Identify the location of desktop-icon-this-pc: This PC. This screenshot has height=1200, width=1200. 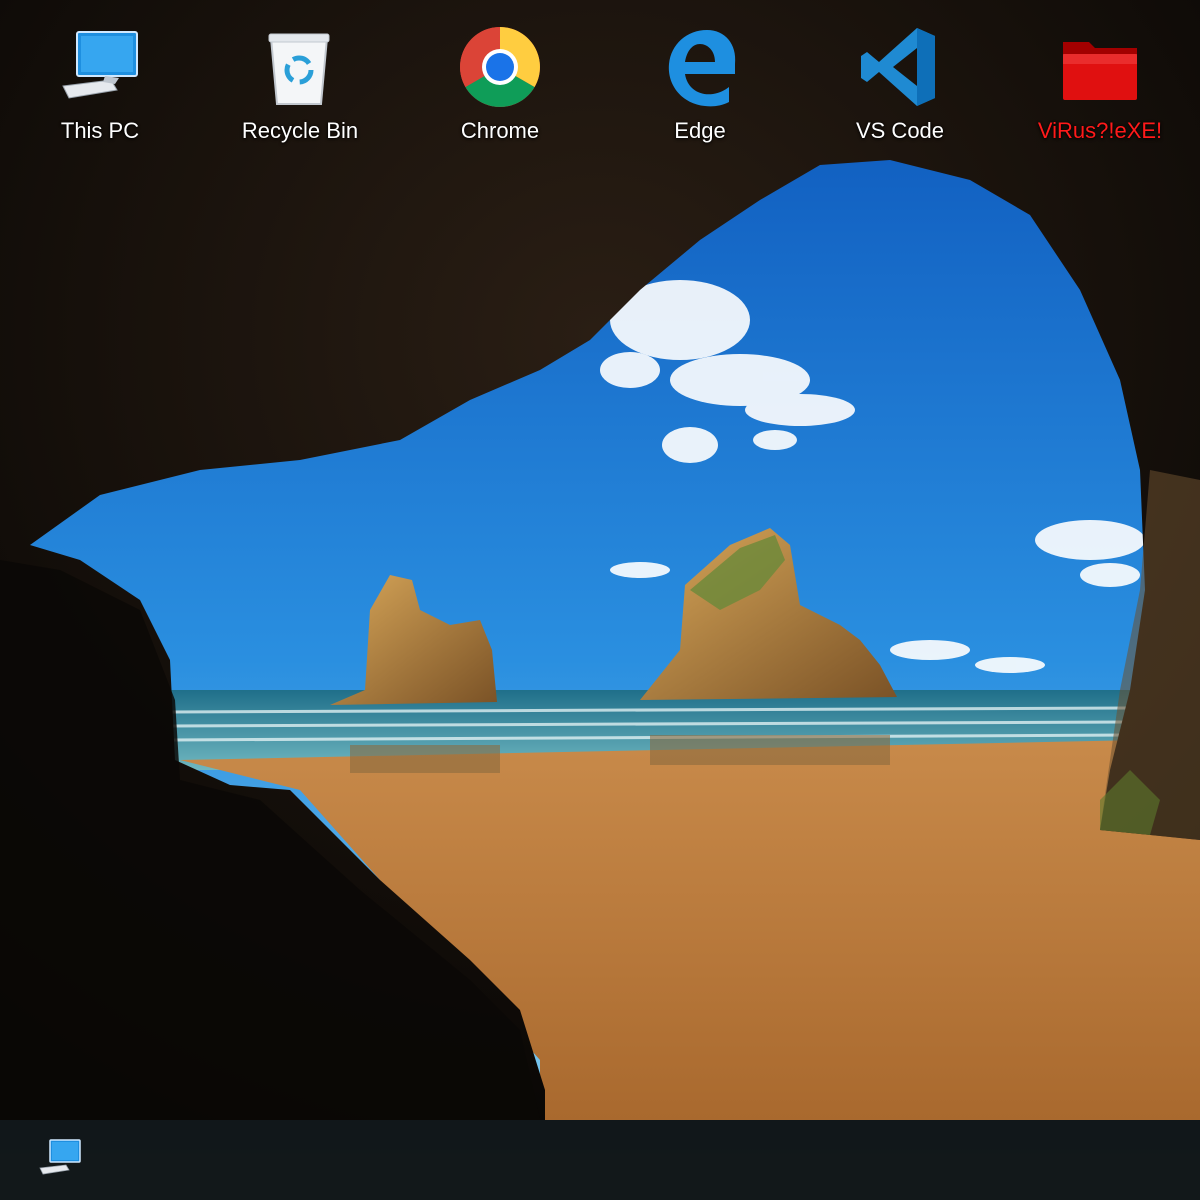
(100, 89).